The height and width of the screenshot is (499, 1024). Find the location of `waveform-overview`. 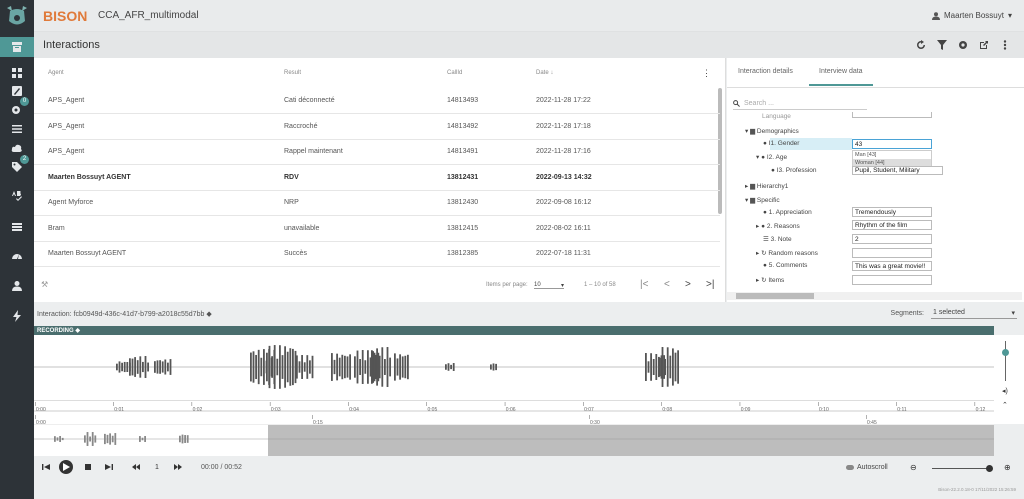

waveform-overview is located at coordinates (514, 440).